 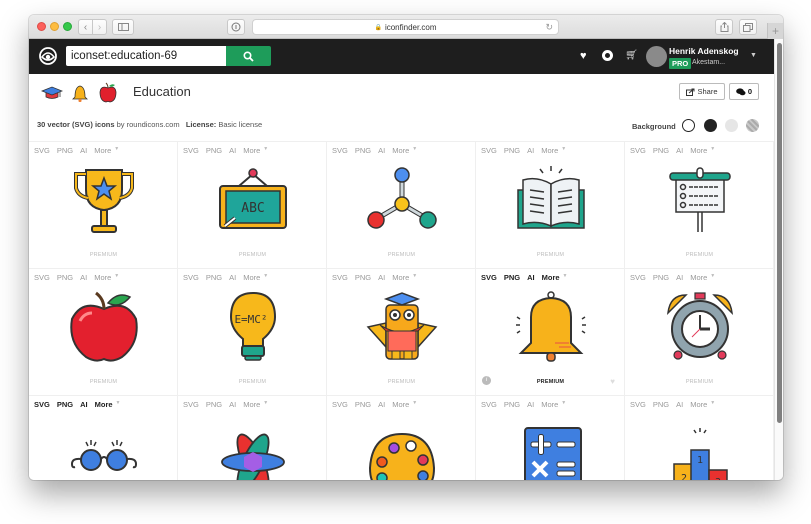 I want to click on close-window-button, so click(x=41, y=26).